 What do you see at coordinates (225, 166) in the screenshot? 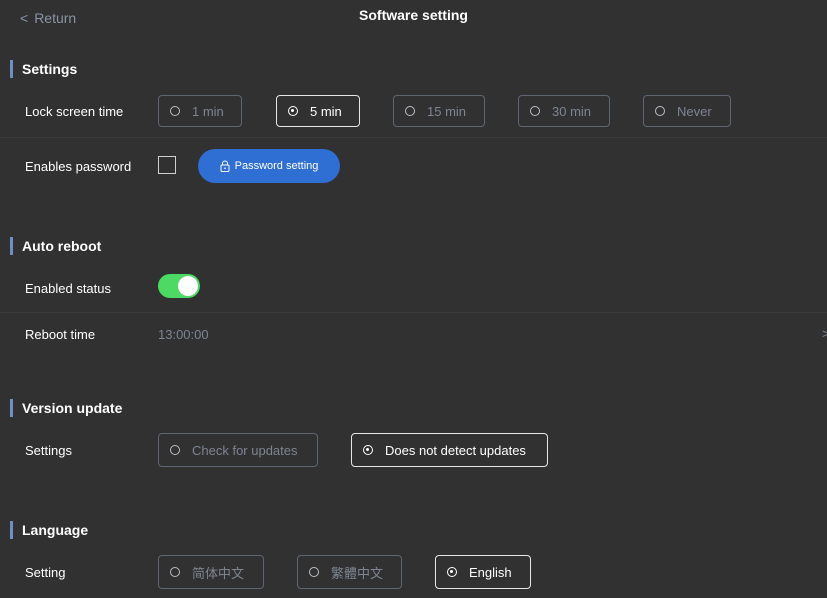
I see `lock-icon` at bounding box center [225, 166].